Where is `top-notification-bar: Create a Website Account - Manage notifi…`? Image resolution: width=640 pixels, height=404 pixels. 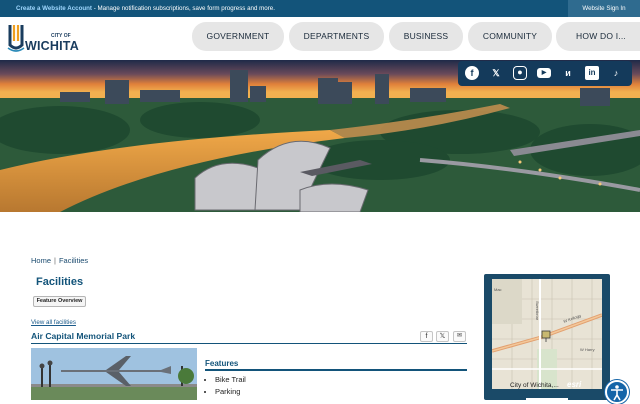
top-notification-bar: Create a Website Account - Manage notifi… is located at coordinates (320, 8).